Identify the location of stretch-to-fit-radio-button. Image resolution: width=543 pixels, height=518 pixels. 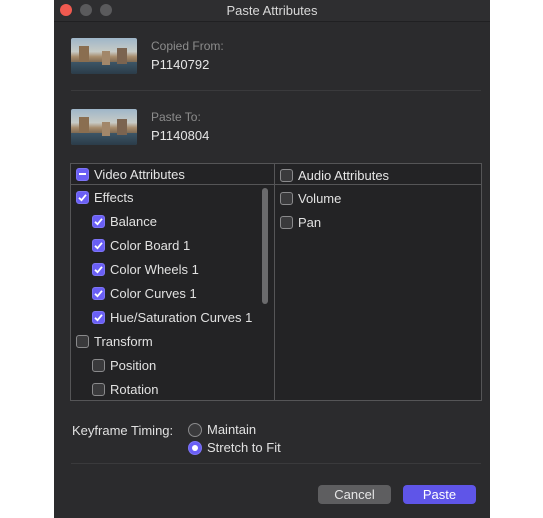
(195, 447).